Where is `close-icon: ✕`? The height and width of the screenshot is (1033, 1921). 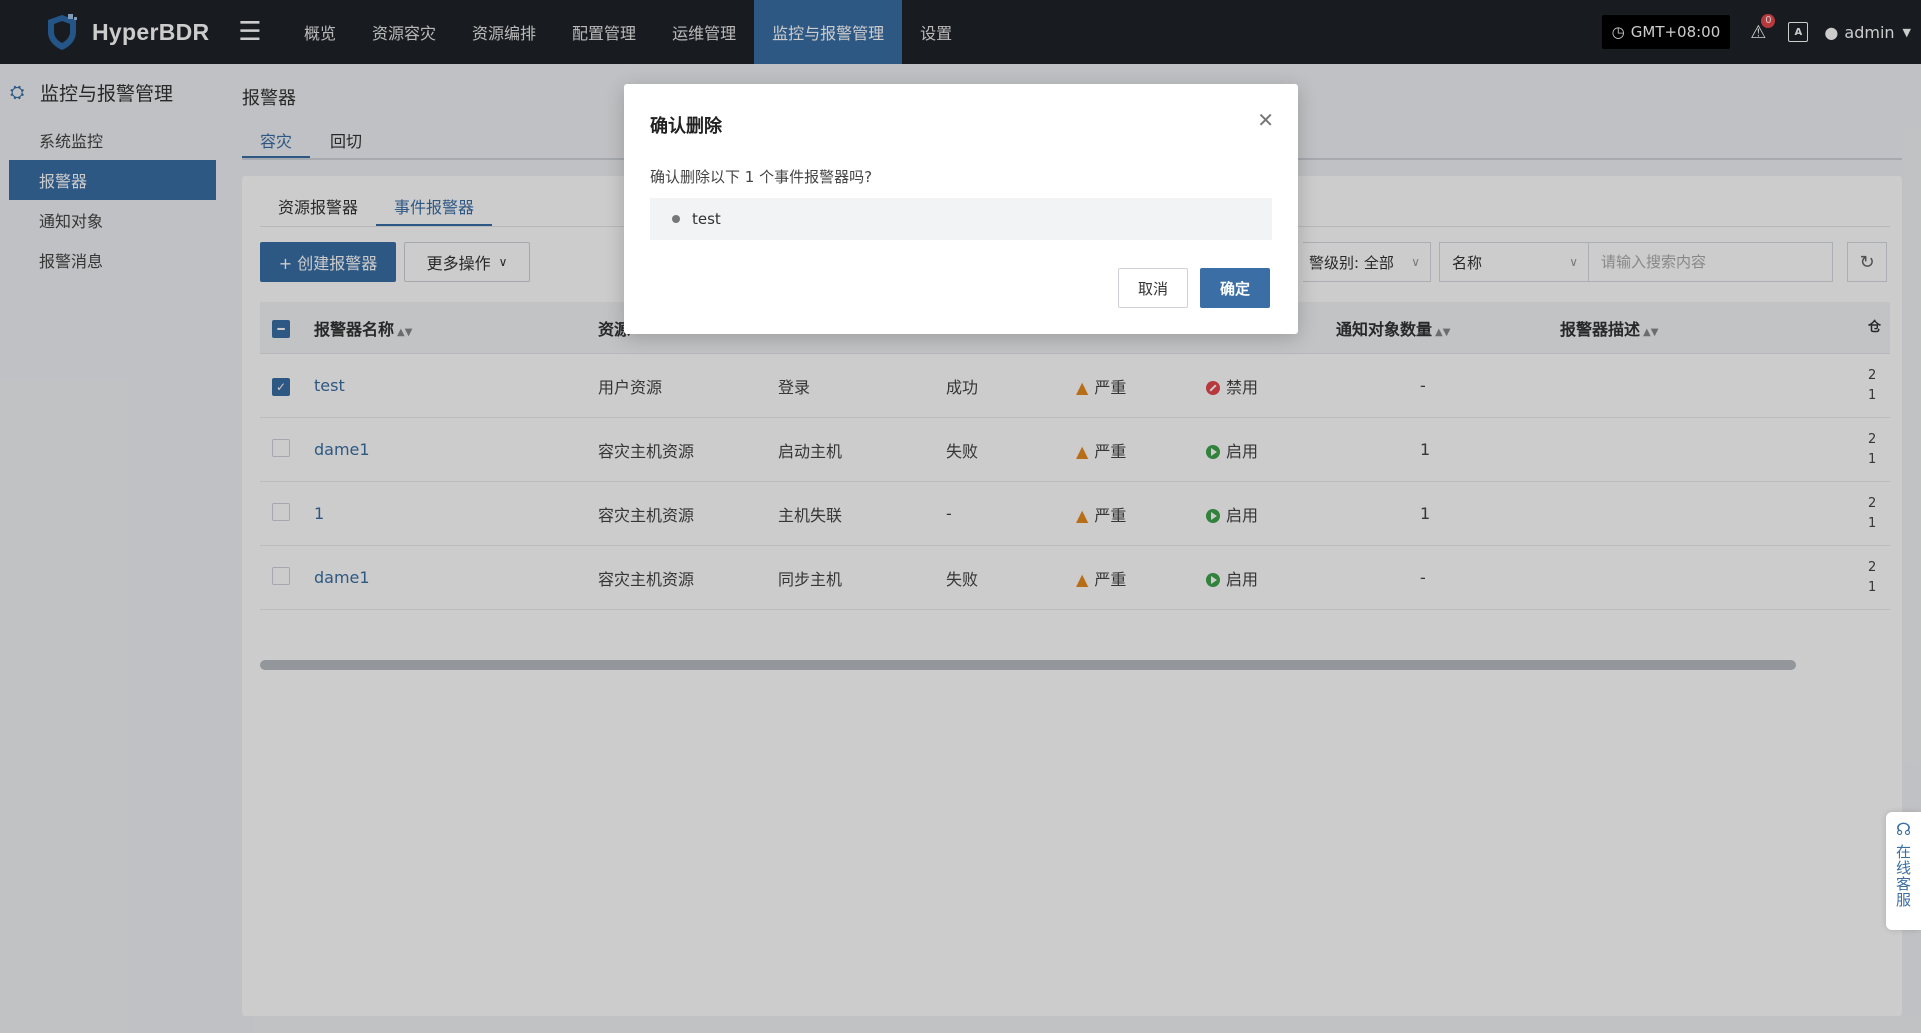
close-icon: ✕ is located at coordinates (1265, 120).